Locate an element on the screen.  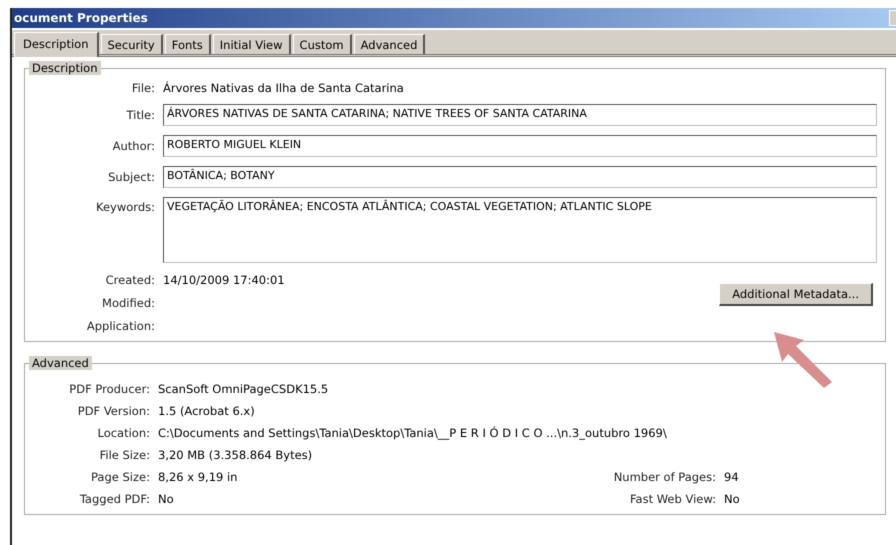
text-field: ROBERTO MIGUEL KLEIN is located at coordinates (520, 146).